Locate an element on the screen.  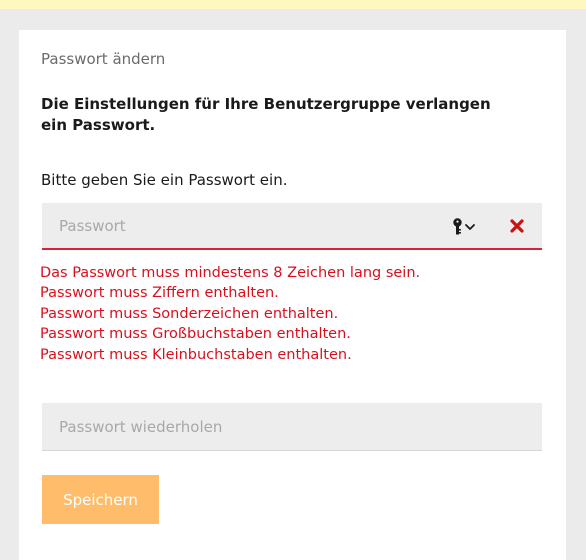
error-message: Passwort muss Sonderzeichen enthalten. is located at coordinates (189, 313).